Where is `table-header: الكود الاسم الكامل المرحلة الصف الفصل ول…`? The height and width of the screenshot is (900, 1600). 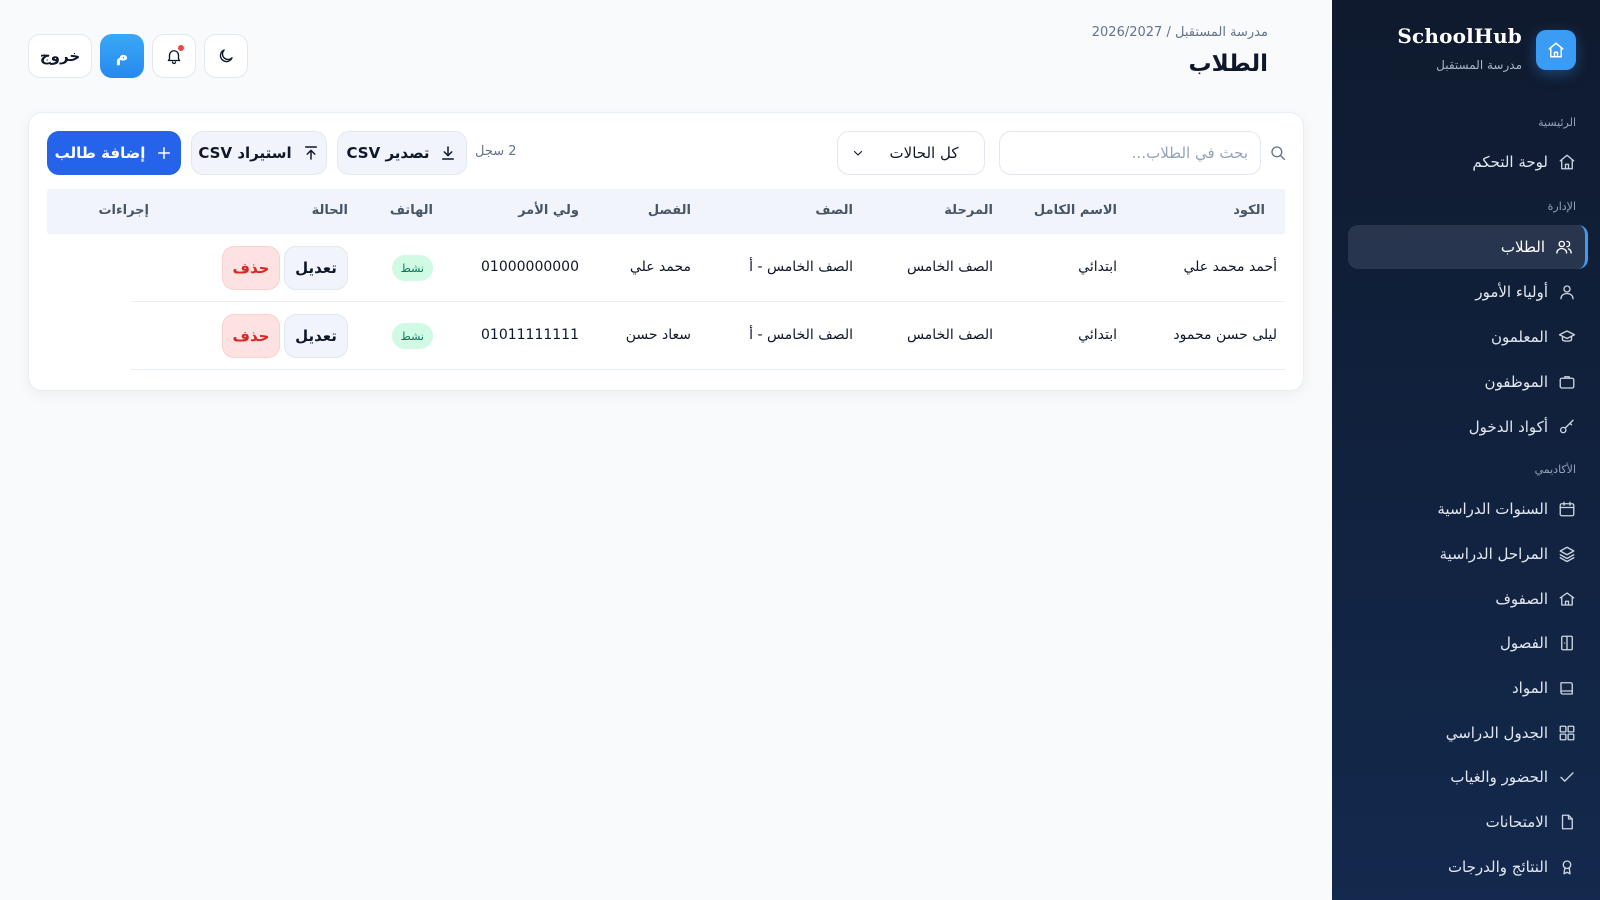
table-header: الكود الاسم الكامل المرحلة الصف الفصل ول… is located at coordinates (666, 211).